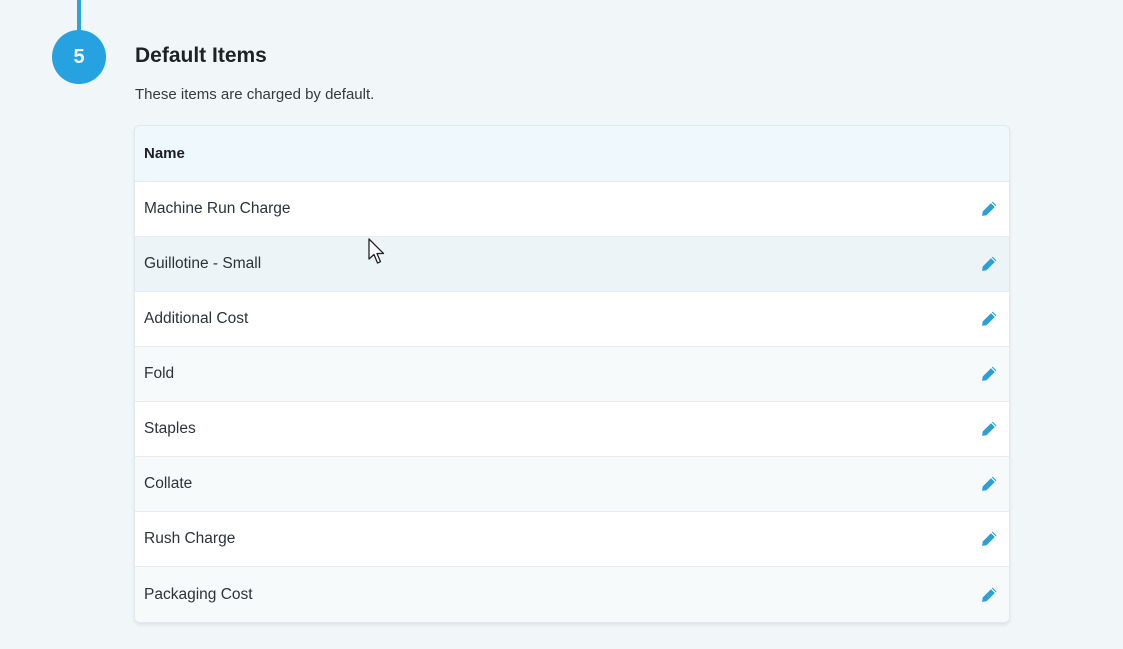 This screenshot has width=1123, height=649. Describe the element at coordinates (196, 318) in the screenshot. I see `item-name: Additional Cost` at that location.